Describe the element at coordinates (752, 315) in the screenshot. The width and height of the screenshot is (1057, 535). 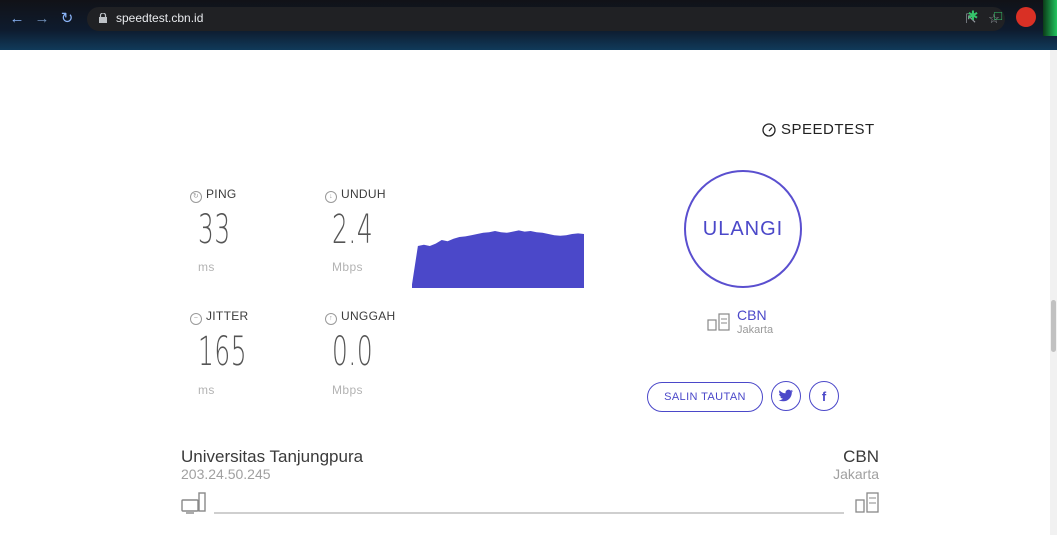
I see `server-name: CBN` at that location.